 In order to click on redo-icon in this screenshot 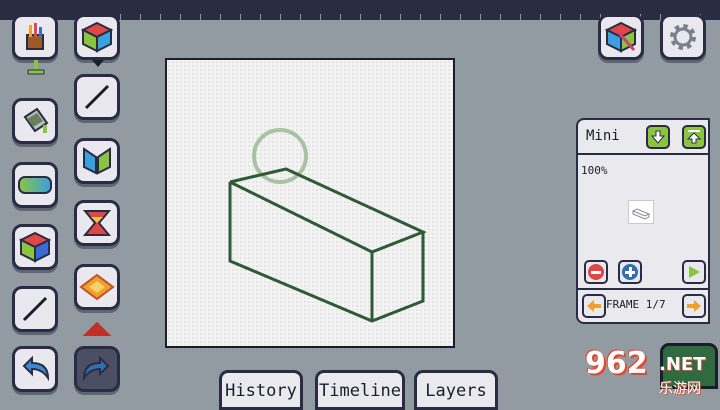, I will do `click(96, 368)`.